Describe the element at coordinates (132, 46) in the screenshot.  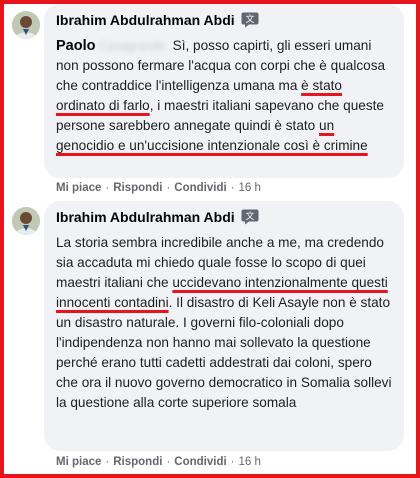
I see `mentioned-user-surname-blurred: Casagrande` at that location.